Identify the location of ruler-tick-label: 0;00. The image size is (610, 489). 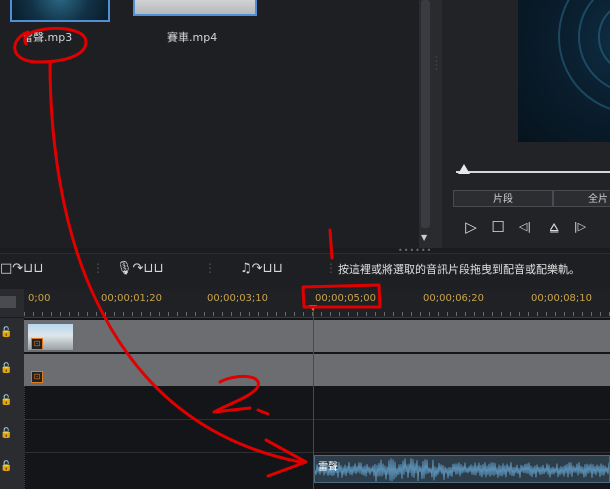
(39, 298).